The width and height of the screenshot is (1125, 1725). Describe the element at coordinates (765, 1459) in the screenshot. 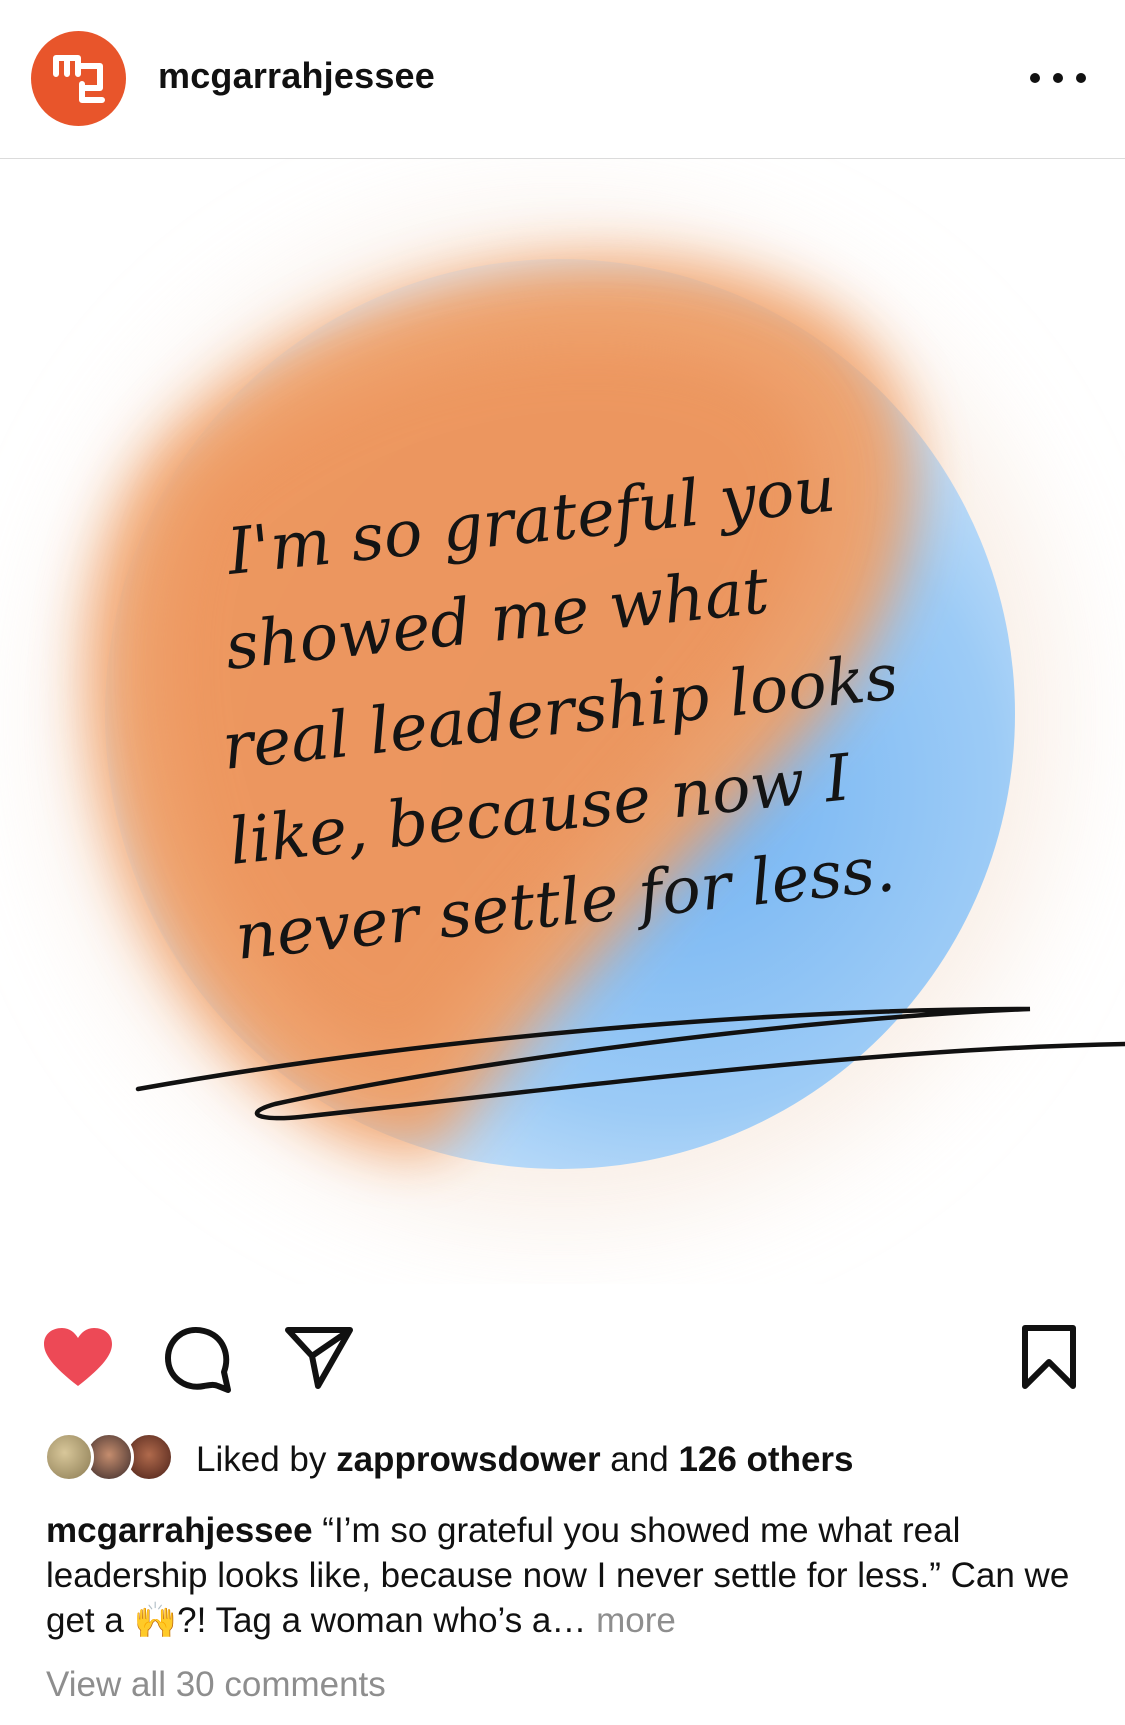

I see `likes-count: 126 others` at that location.